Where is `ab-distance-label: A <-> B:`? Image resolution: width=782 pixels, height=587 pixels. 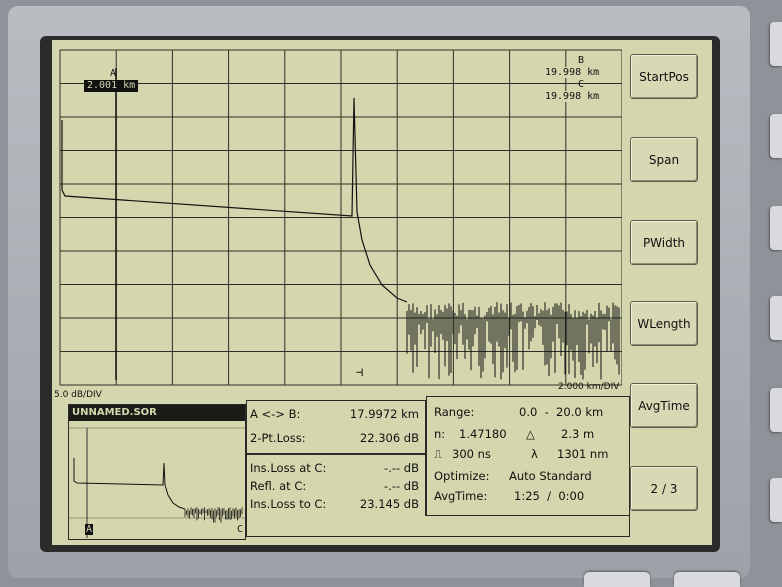
ab-distance-label: A <-> B: is located at coordinates (275, 414).